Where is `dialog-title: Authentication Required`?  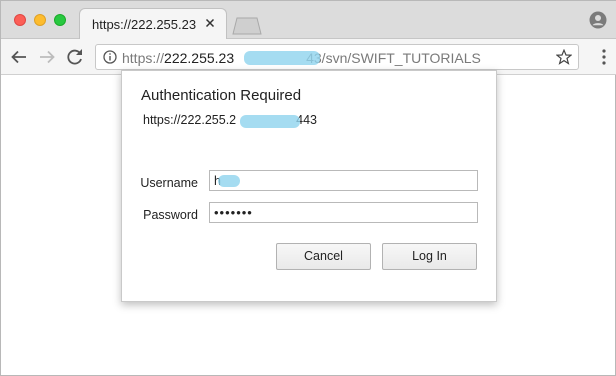
dialog-title: Authentication Required is located at coordinates (221, 95).